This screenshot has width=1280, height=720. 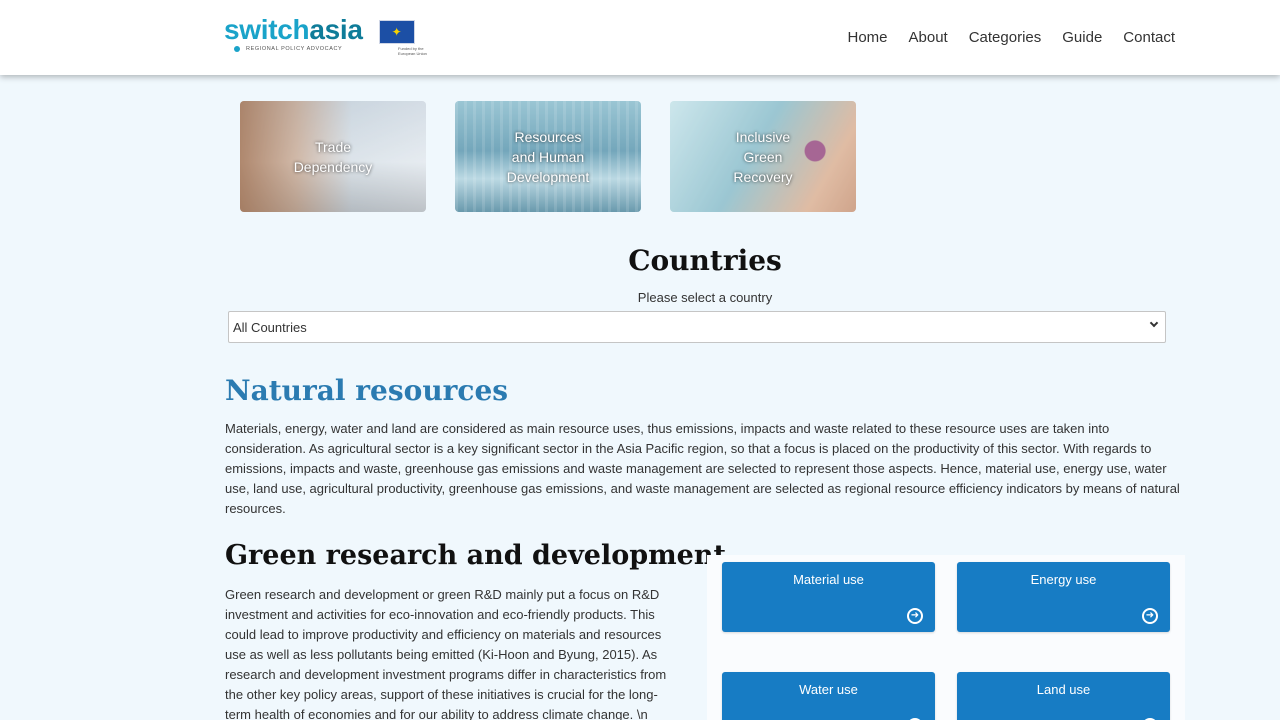 I want to click on indicator-land-use: Land use ➜, so click(x=1063, y=696).